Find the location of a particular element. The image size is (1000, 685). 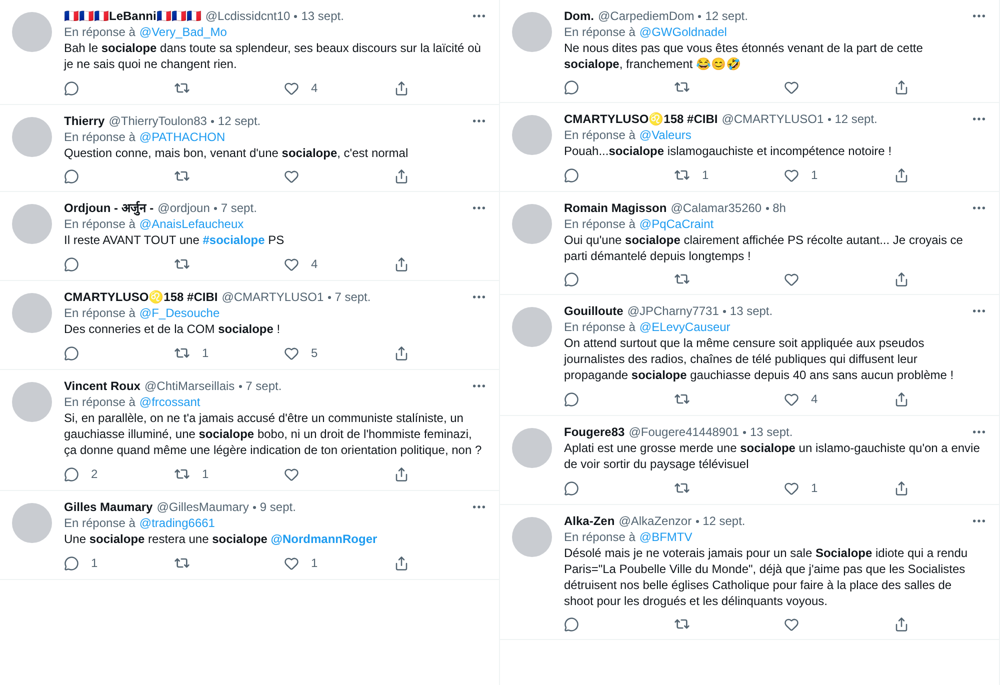

tweet-text: On attend surtout que la même censure soit appliquée aux pseudos journalistes des radios, chaînes de télé publiques qui diffusent leur propagande socialope gauchiasse depuis 40 ans sans aucun problème ! is located at coordinates (759, 359).